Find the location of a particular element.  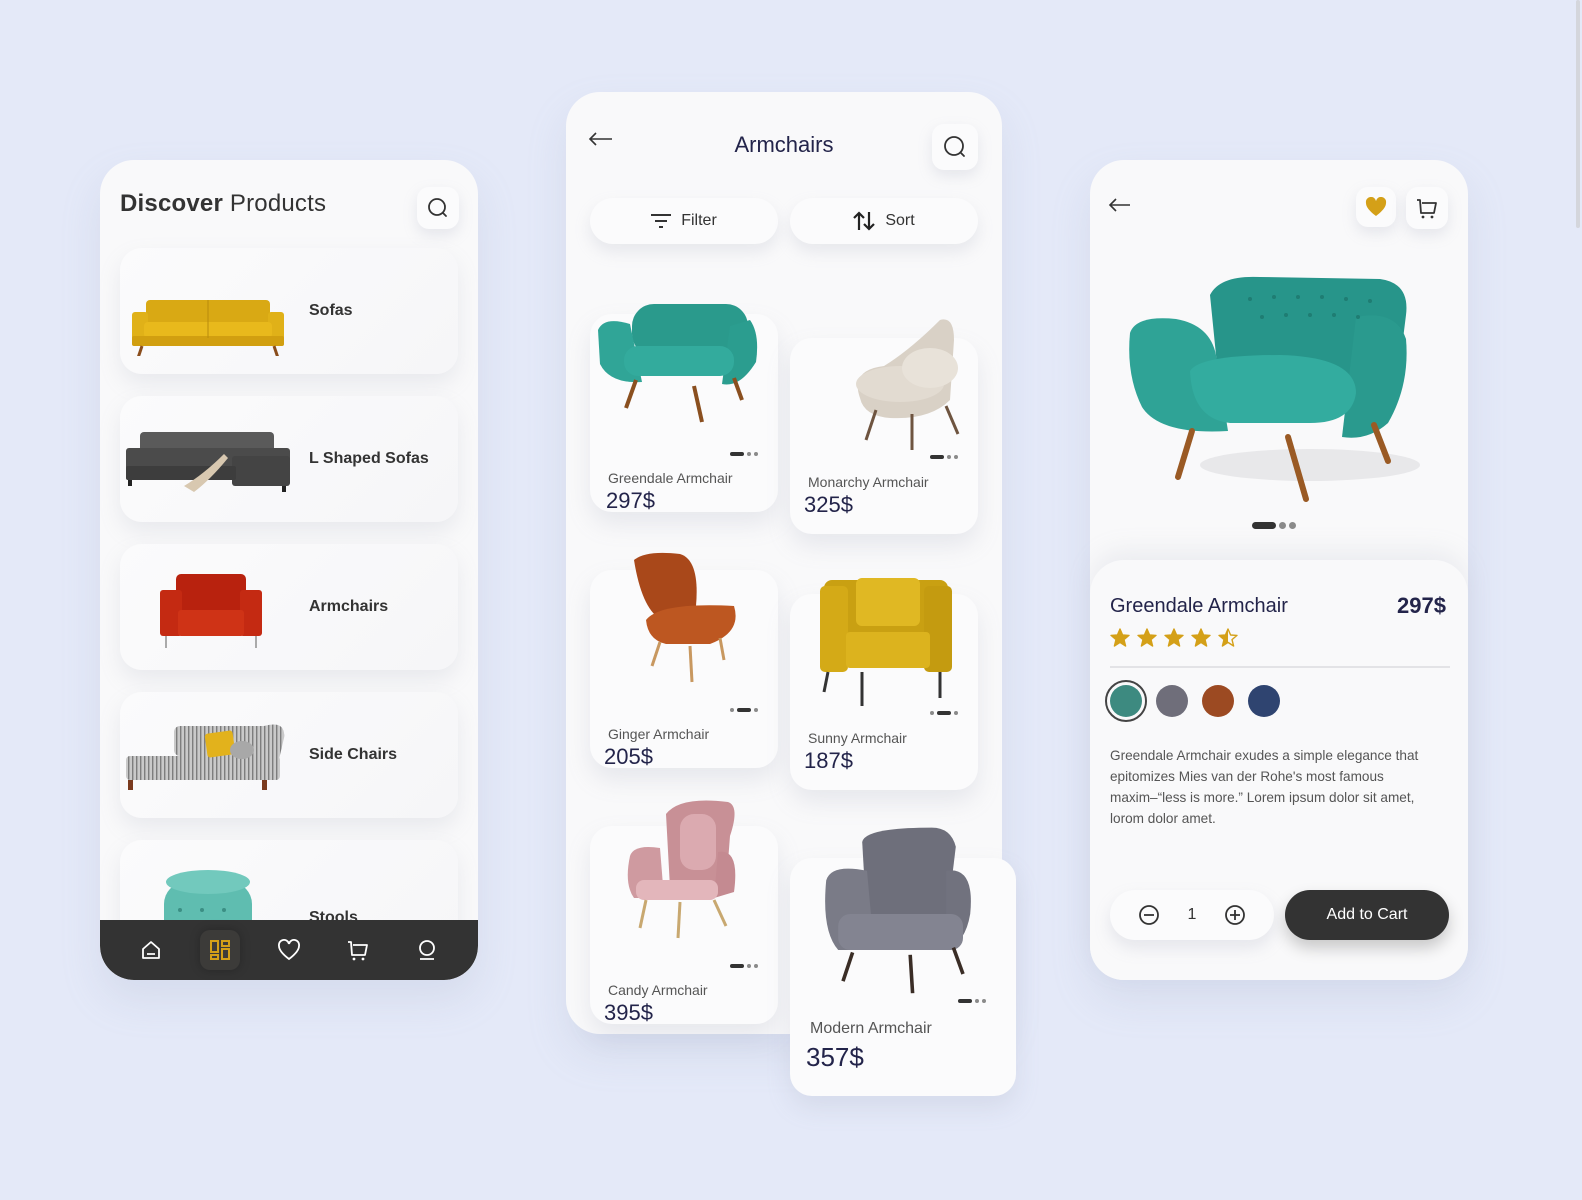

nav-profile is located at coordinates (427, 950).